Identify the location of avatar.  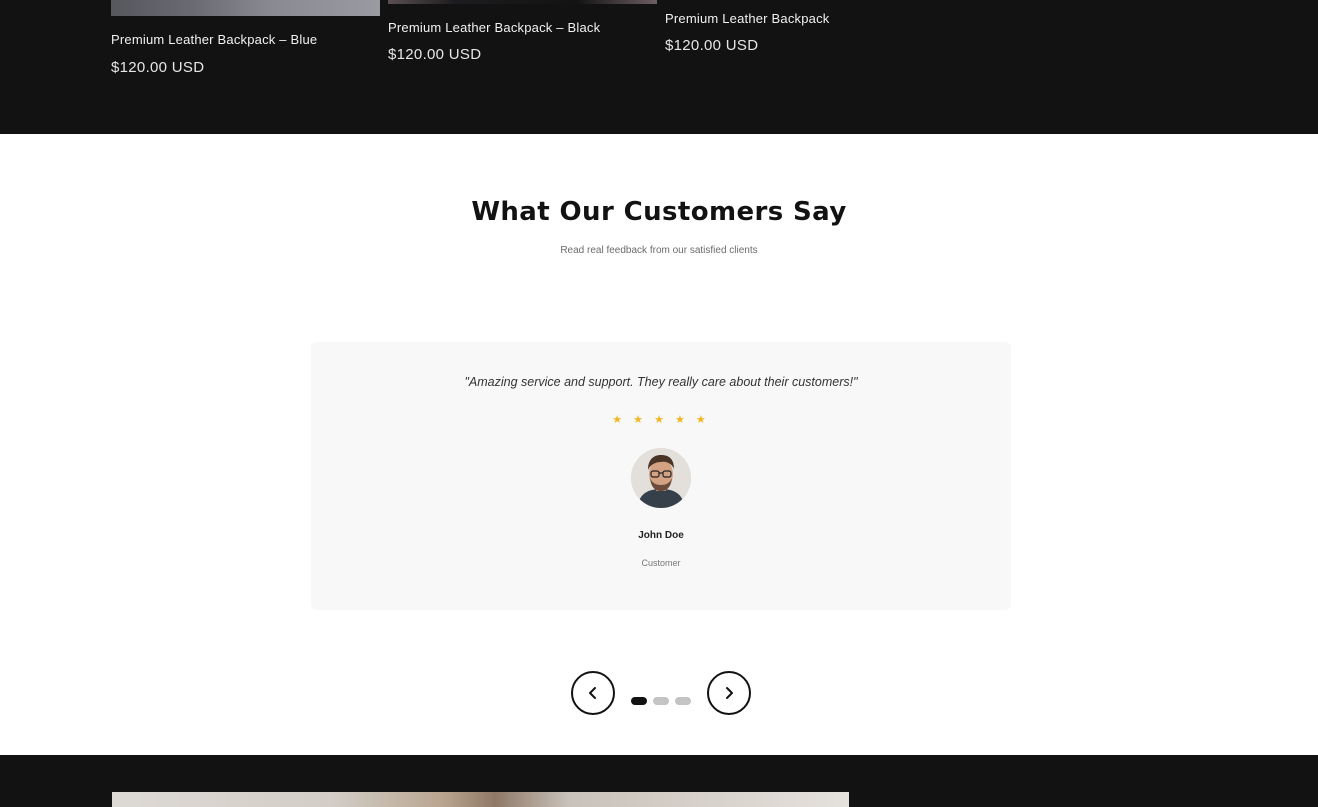
(661, 478).